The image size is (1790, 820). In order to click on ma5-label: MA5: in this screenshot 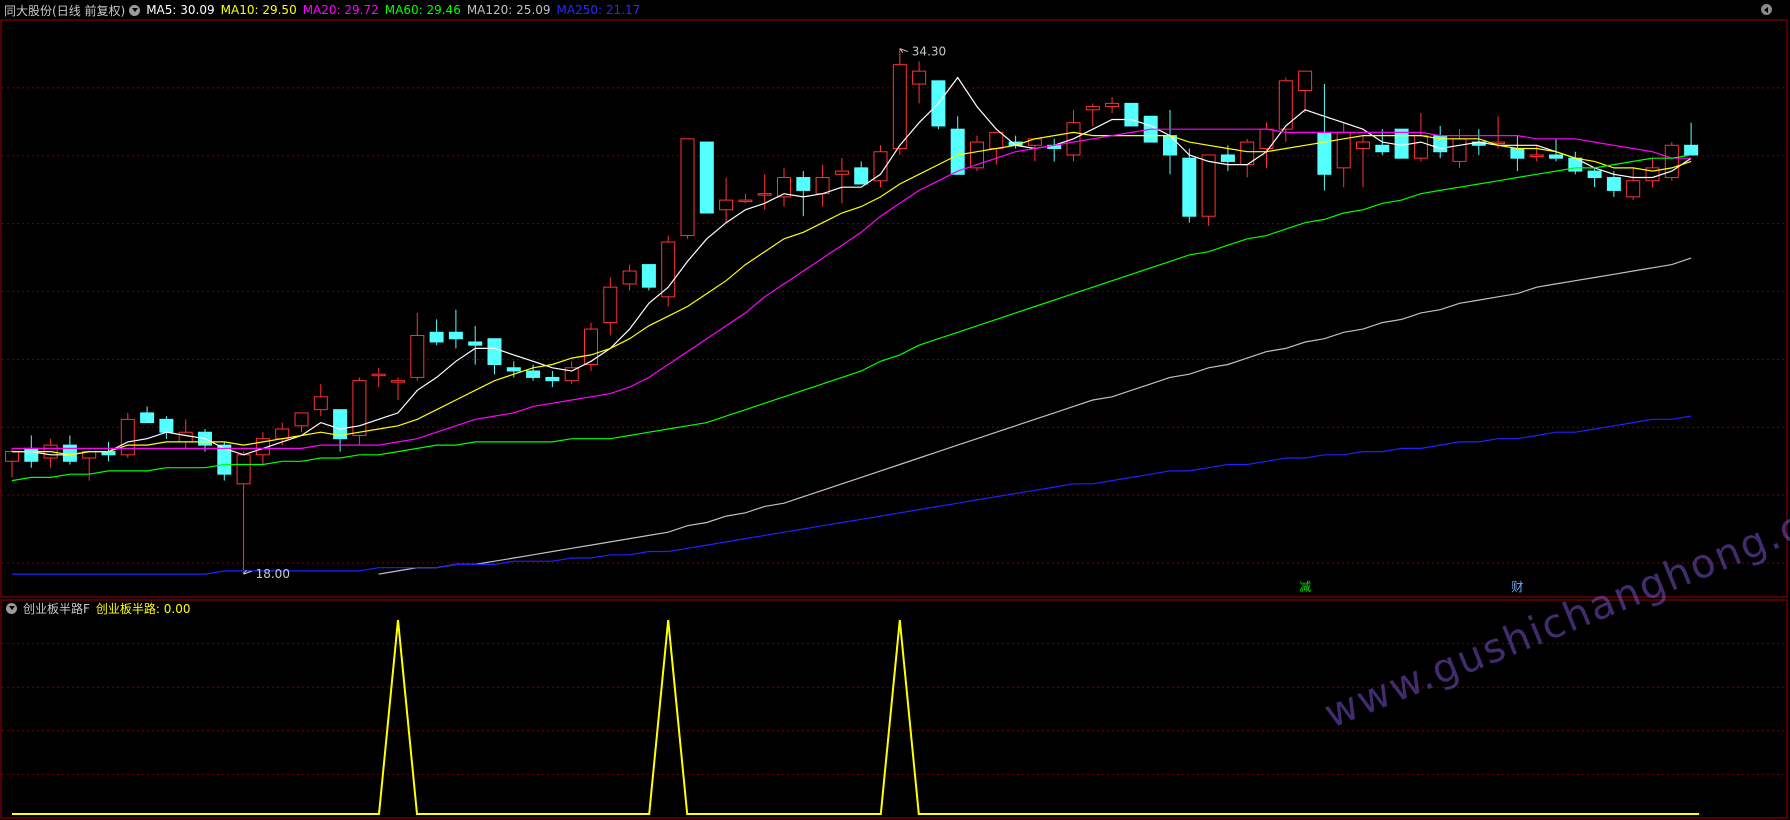, I will do `click(161, 10)`.